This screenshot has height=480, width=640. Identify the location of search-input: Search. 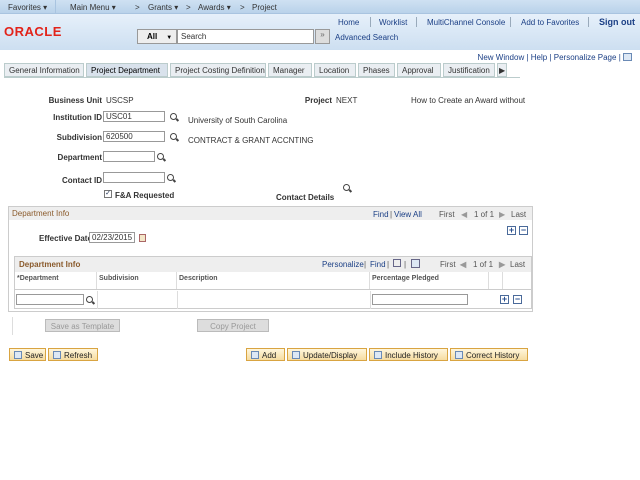
(245, 36).